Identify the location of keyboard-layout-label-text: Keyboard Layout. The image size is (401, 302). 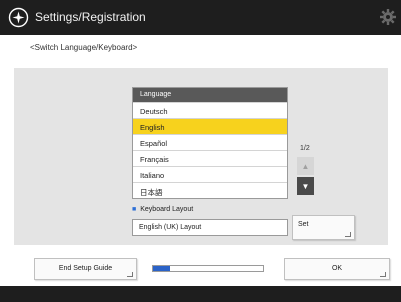
(167, 209).